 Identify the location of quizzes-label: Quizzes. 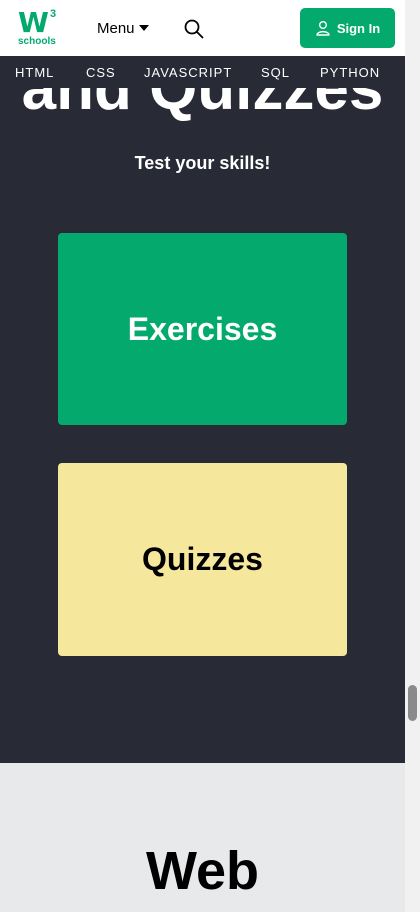
(202, 559).